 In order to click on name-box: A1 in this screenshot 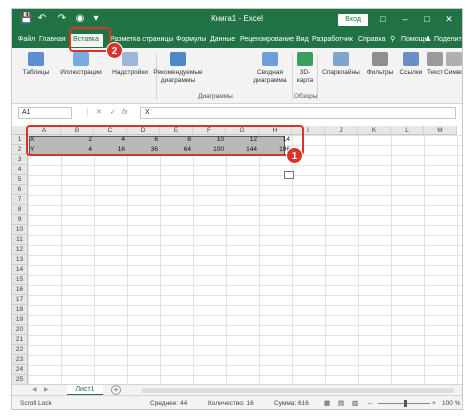, I will do `click(45, 113)`.